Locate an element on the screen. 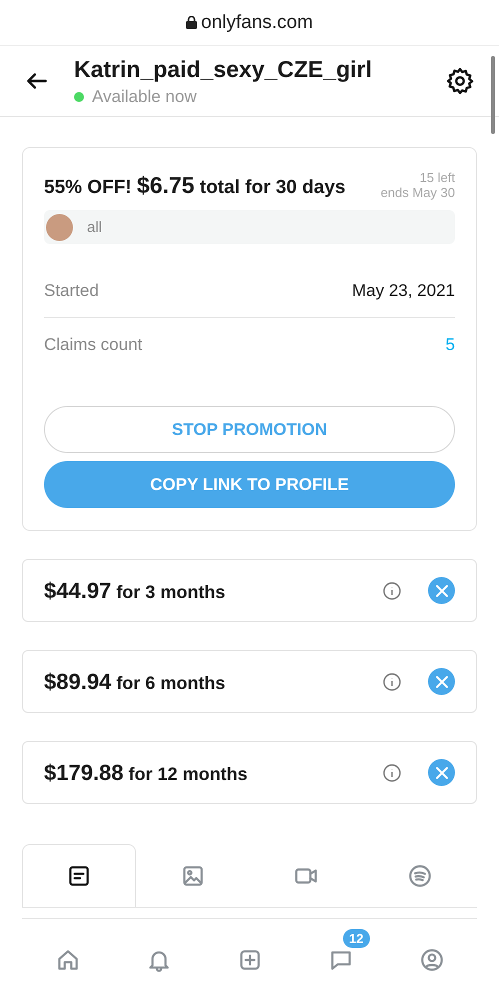 The image size is (499, 1000). bundle-price: $179.88 for 12 months is located at coordinates (146, 773).